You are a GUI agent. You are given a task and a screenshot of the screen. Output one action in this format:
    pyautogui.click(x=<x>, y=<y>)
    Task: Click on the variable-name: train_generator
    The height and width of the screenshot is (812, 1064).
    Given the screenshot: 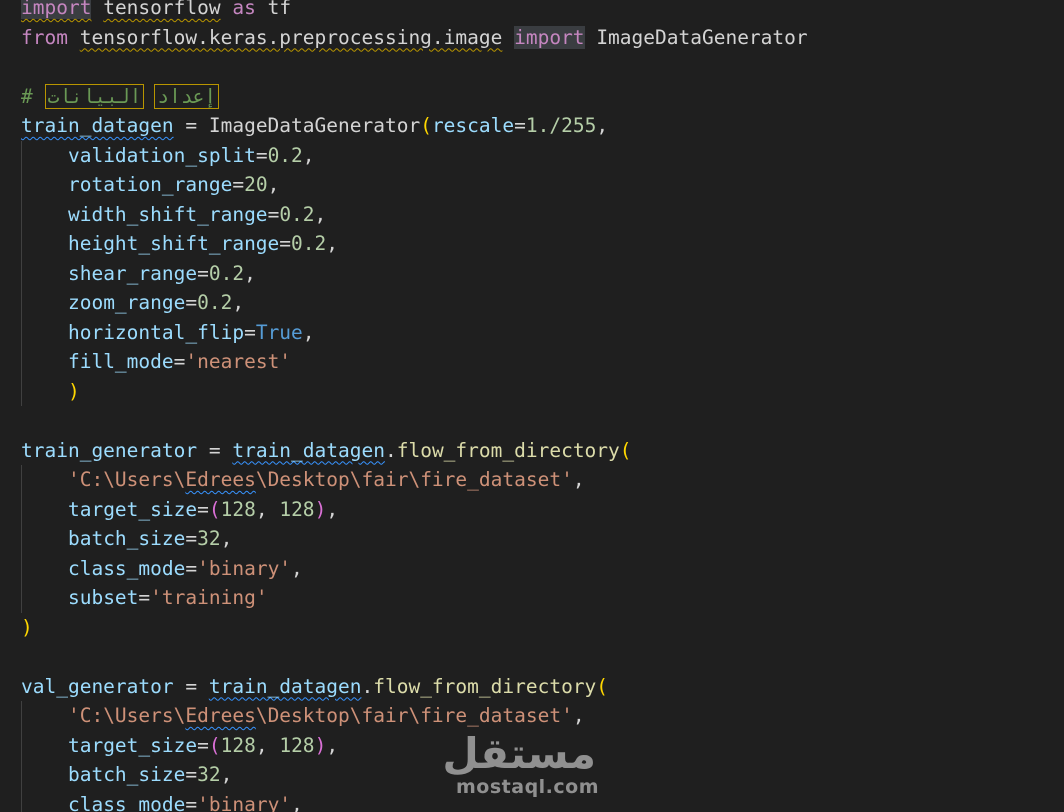 What is the action you would take?
    pyautogui.click(x=109, y=450)
    